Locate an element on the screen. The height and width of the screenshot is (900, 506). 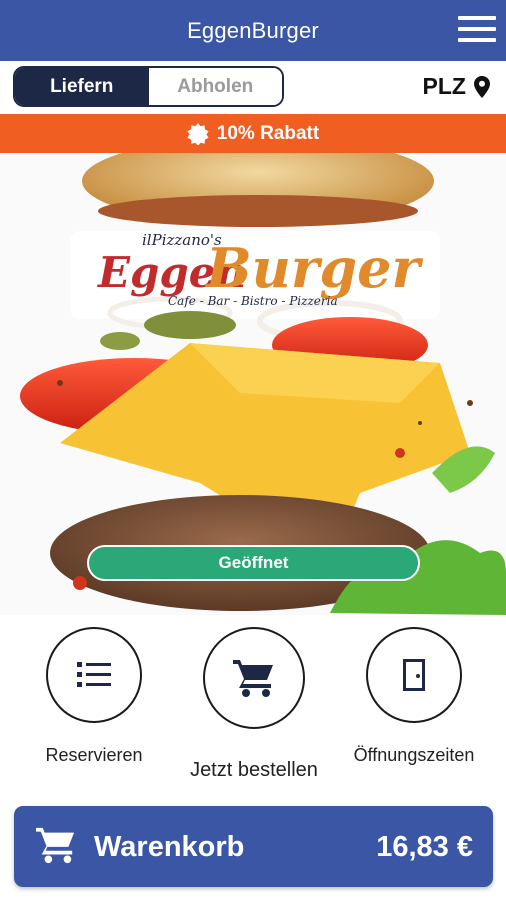
cart-total: 16,83 € is located at coordinates (424, 847).